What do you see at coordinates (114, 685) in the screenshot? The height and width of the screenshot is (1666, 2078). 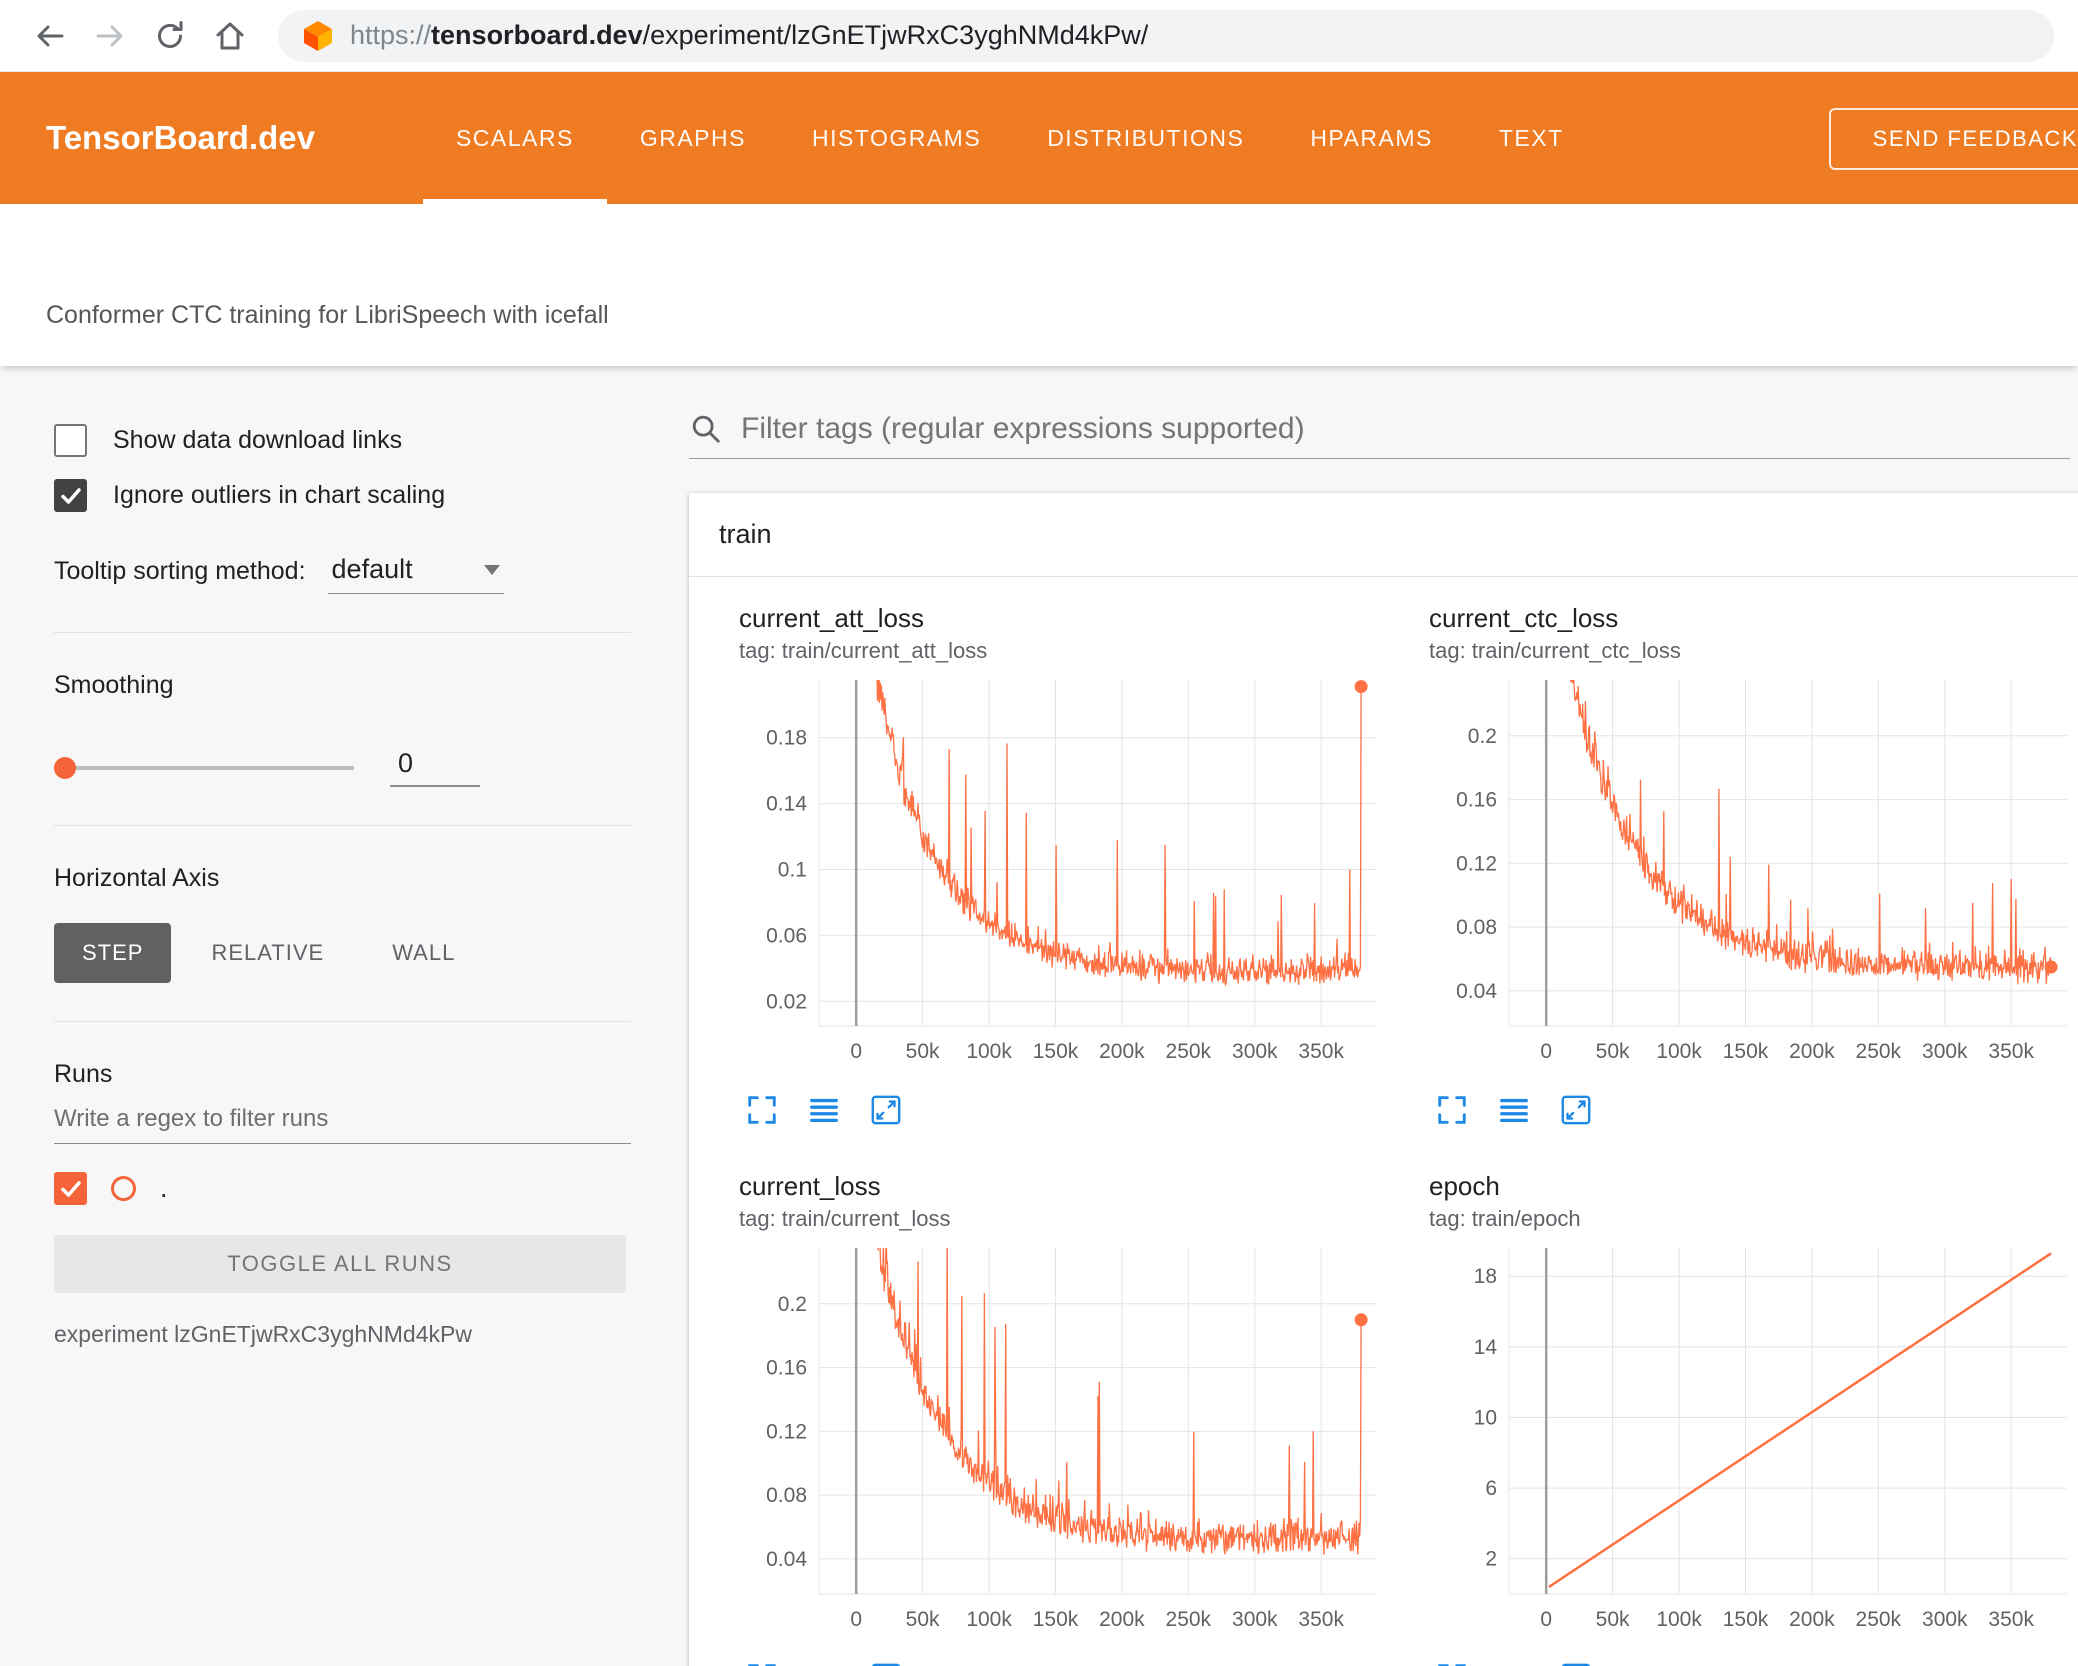 I see `smoothing-label: Smoothing` at bounding box center [114, 685].